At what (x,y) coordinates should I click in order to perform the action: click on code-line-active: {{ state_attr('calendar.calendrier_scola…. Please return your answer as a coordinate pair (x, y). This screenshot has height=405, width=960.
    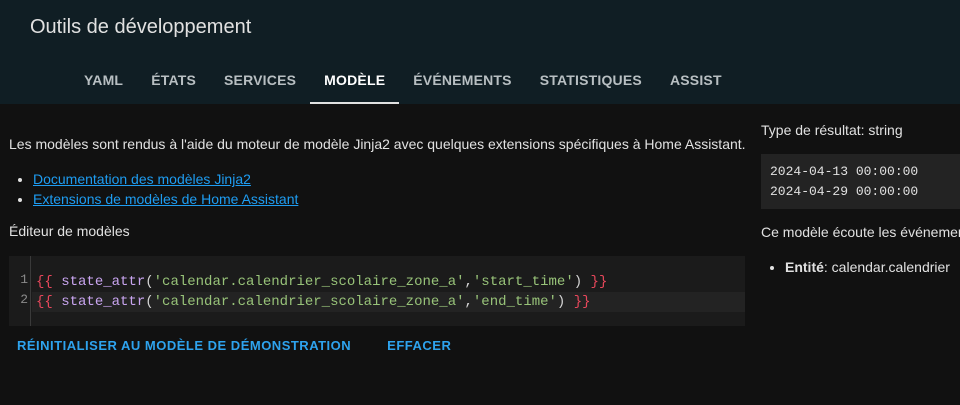
    Looking at the image, I should click on (388, 302).